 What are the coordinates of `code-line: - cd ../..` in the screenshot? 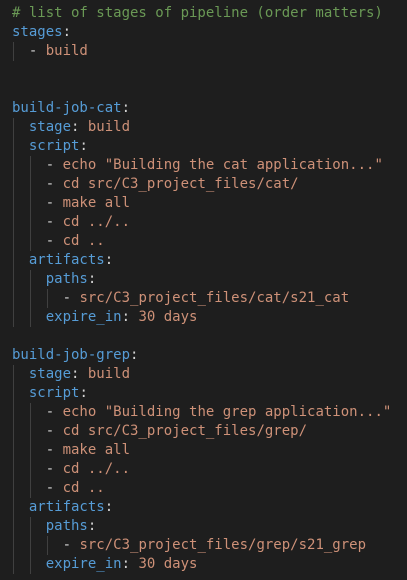 It's located at (209, 469).